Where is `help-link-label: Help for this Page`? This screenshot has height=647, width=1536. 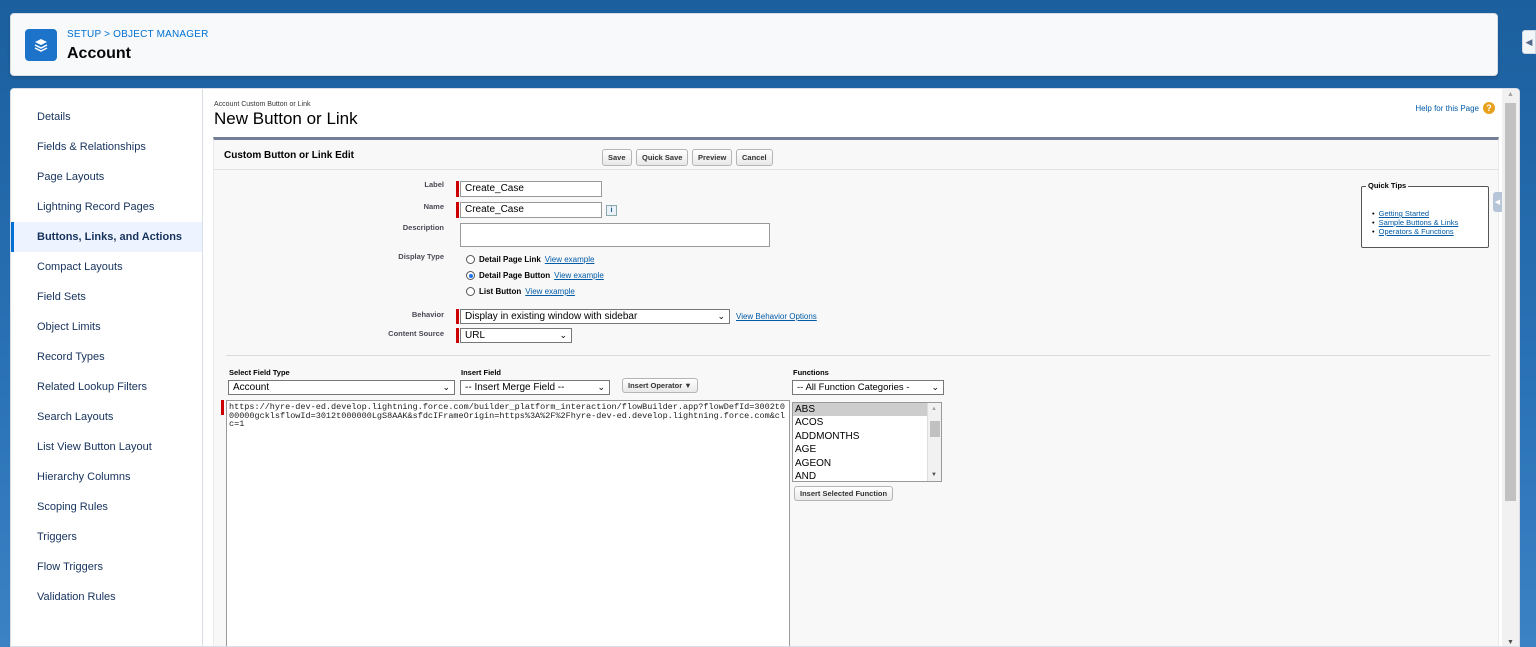
help-link-label: Help for this Page is located at coordinates (1447, 108).